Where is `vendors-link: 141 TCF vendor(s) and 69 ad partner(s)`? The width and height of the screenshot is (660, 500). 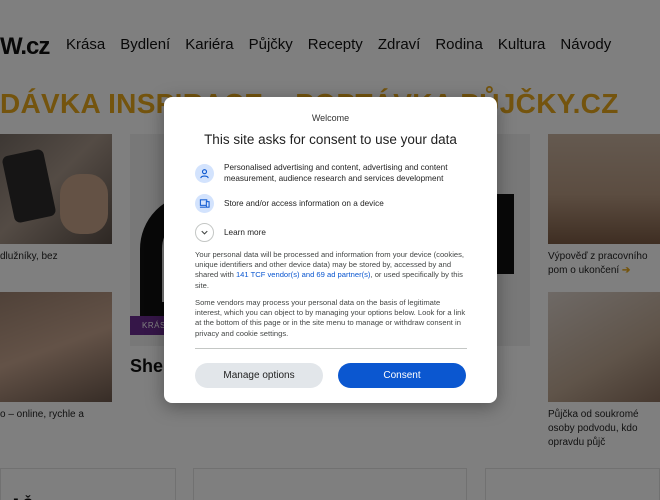 vendors-link: 141 TCF vendor(s) and 69 ad partner(s) is located at coordinates (303, 274).